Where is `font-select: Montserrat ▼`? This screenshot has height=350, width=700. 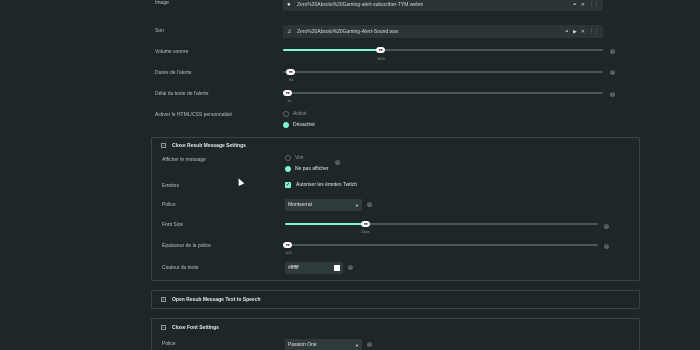 font-select: Montserrat ▼ is located at coordinates (323, 205).